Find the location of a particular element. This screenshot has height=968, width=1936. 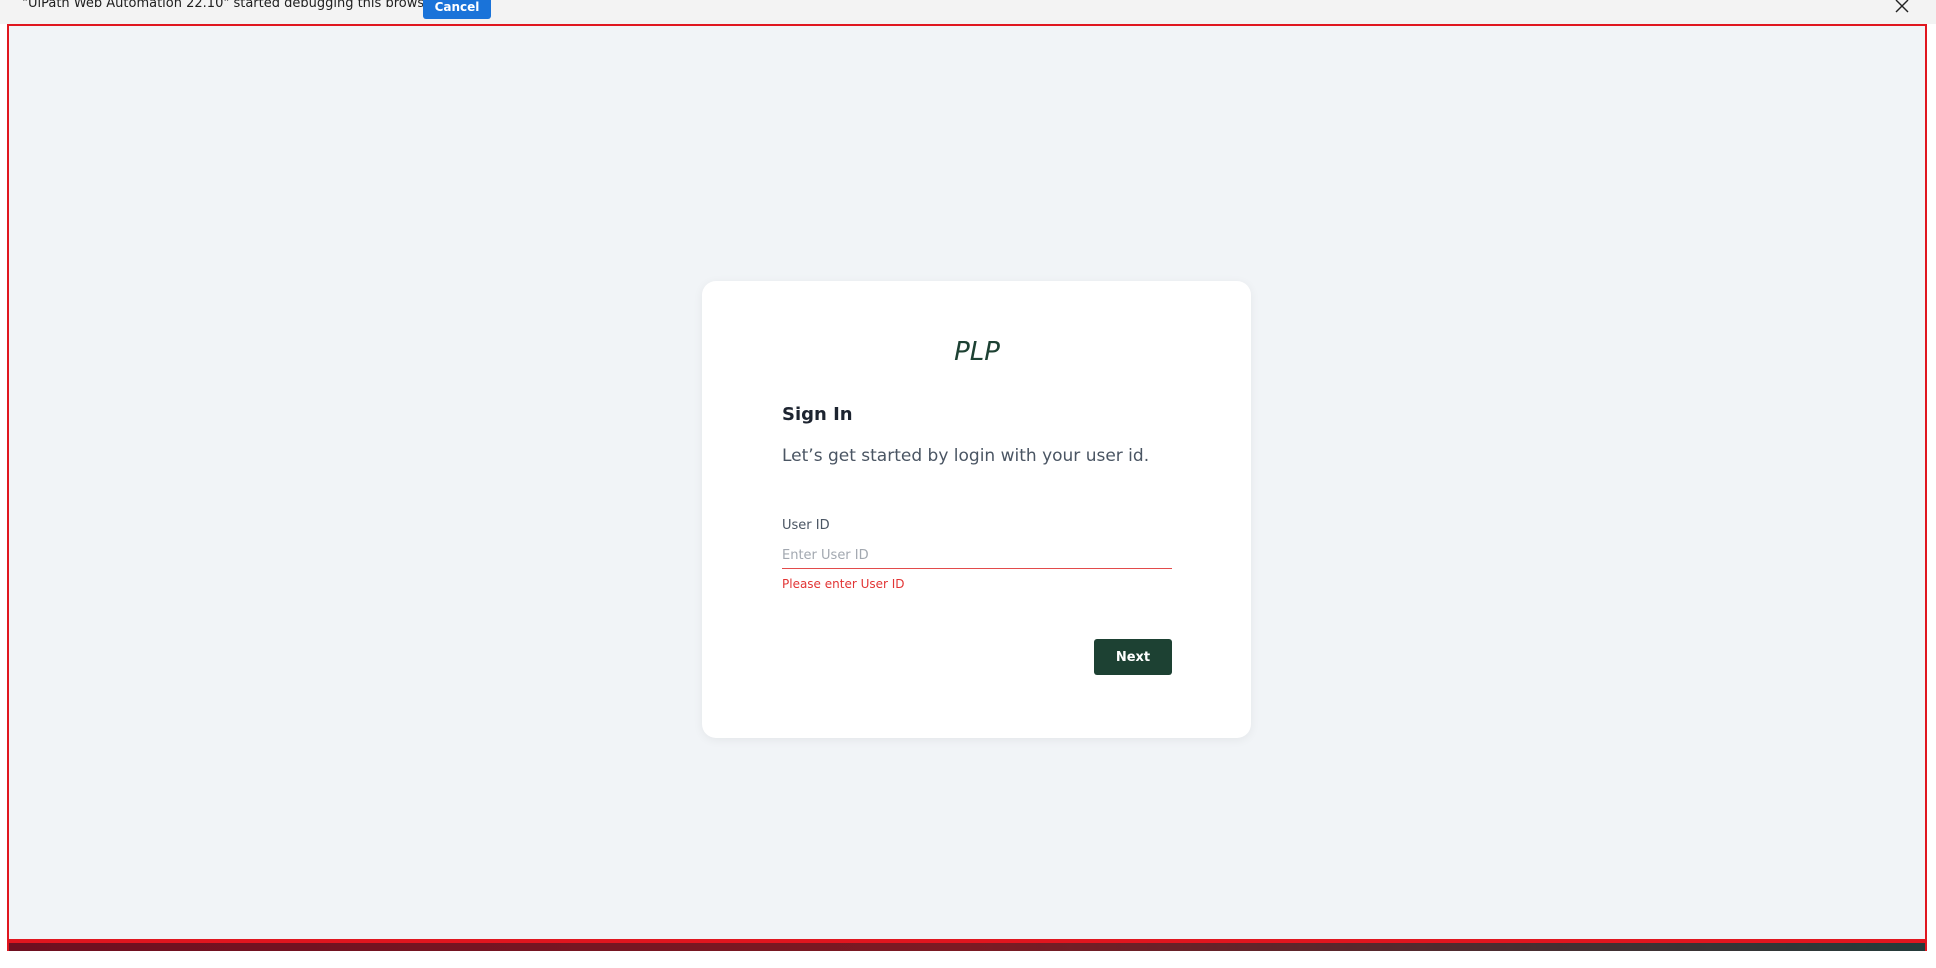

plp-logo-text: PLP is located at coordinates (977, 352).